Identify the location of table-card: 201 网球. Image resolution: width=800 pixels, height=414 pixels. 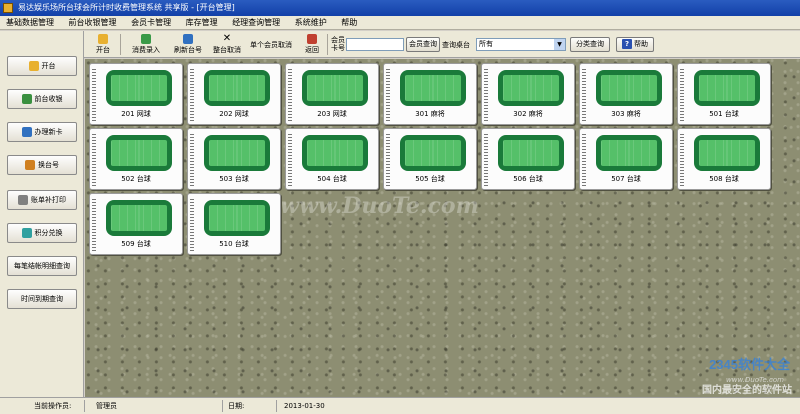
(136, 94).